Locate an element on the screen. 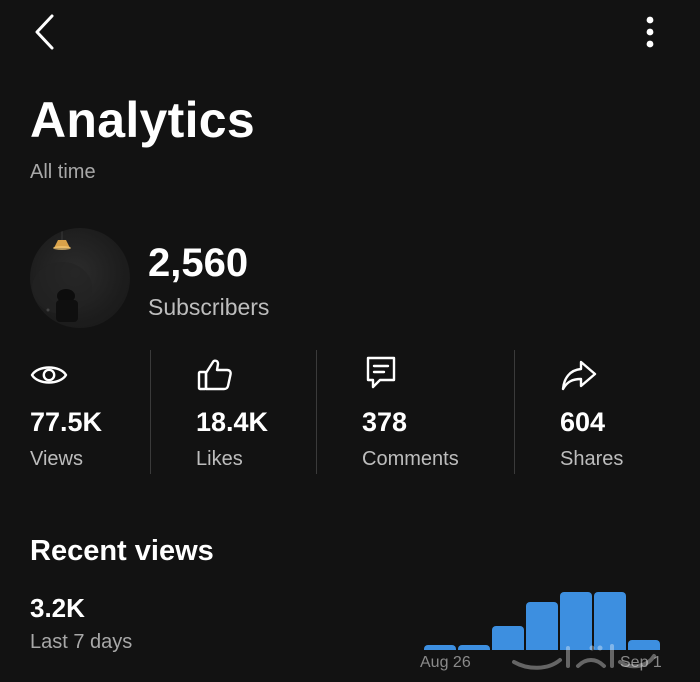  comments-label: Comments is located at coordinates (410, 459).